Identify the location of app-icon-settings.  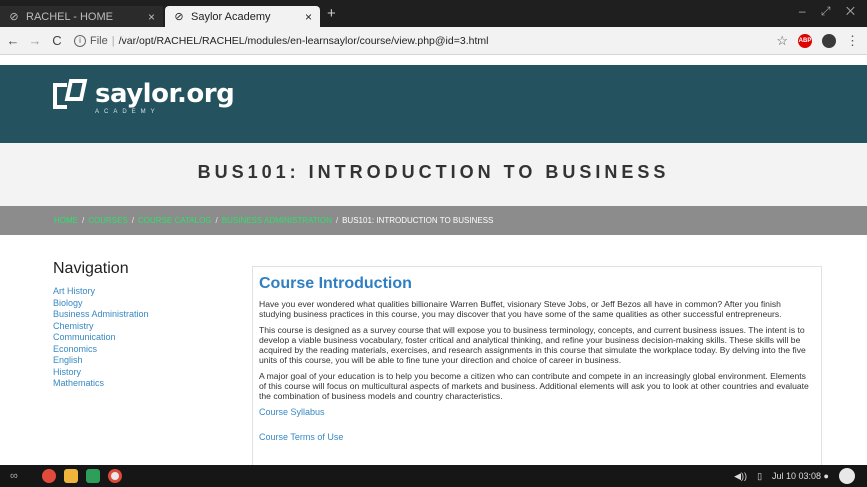
(49, 476).